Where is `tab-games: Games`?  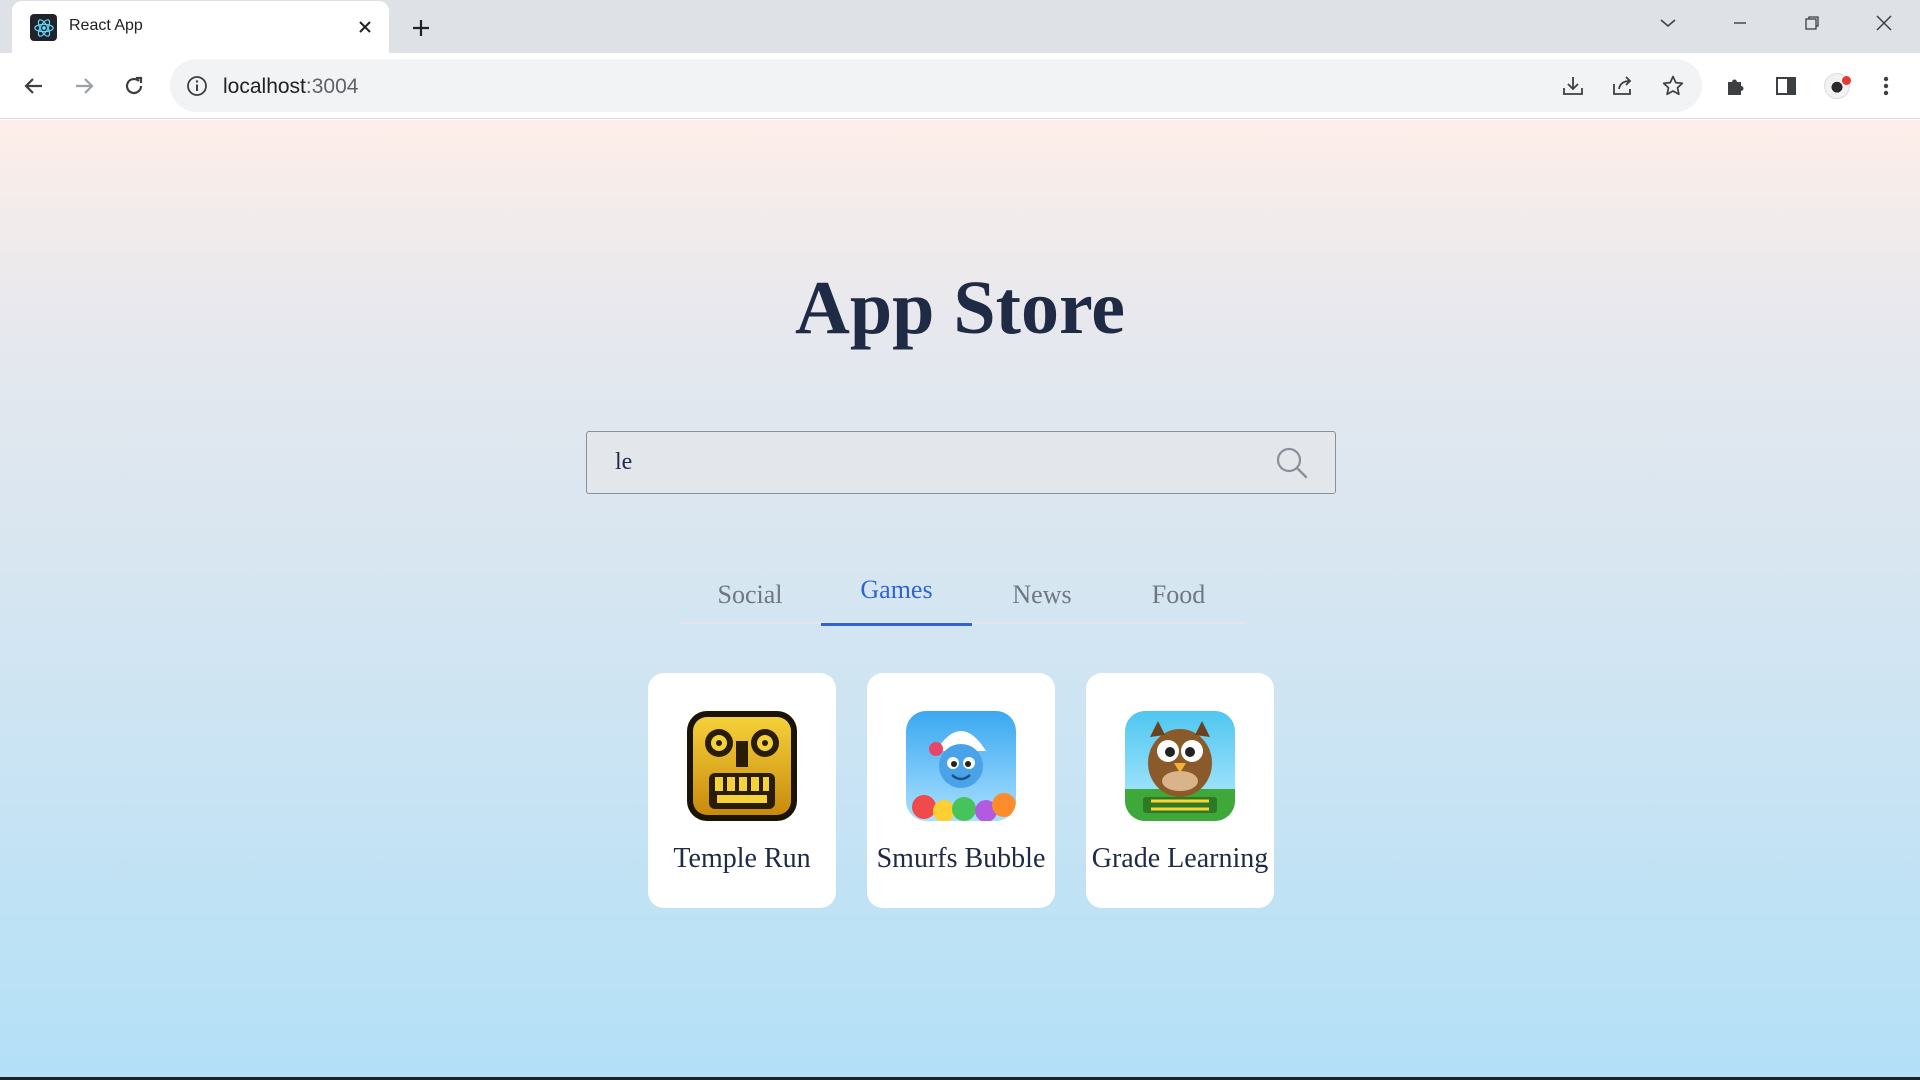 tab-games: Games is located at coordinates (896, 596).